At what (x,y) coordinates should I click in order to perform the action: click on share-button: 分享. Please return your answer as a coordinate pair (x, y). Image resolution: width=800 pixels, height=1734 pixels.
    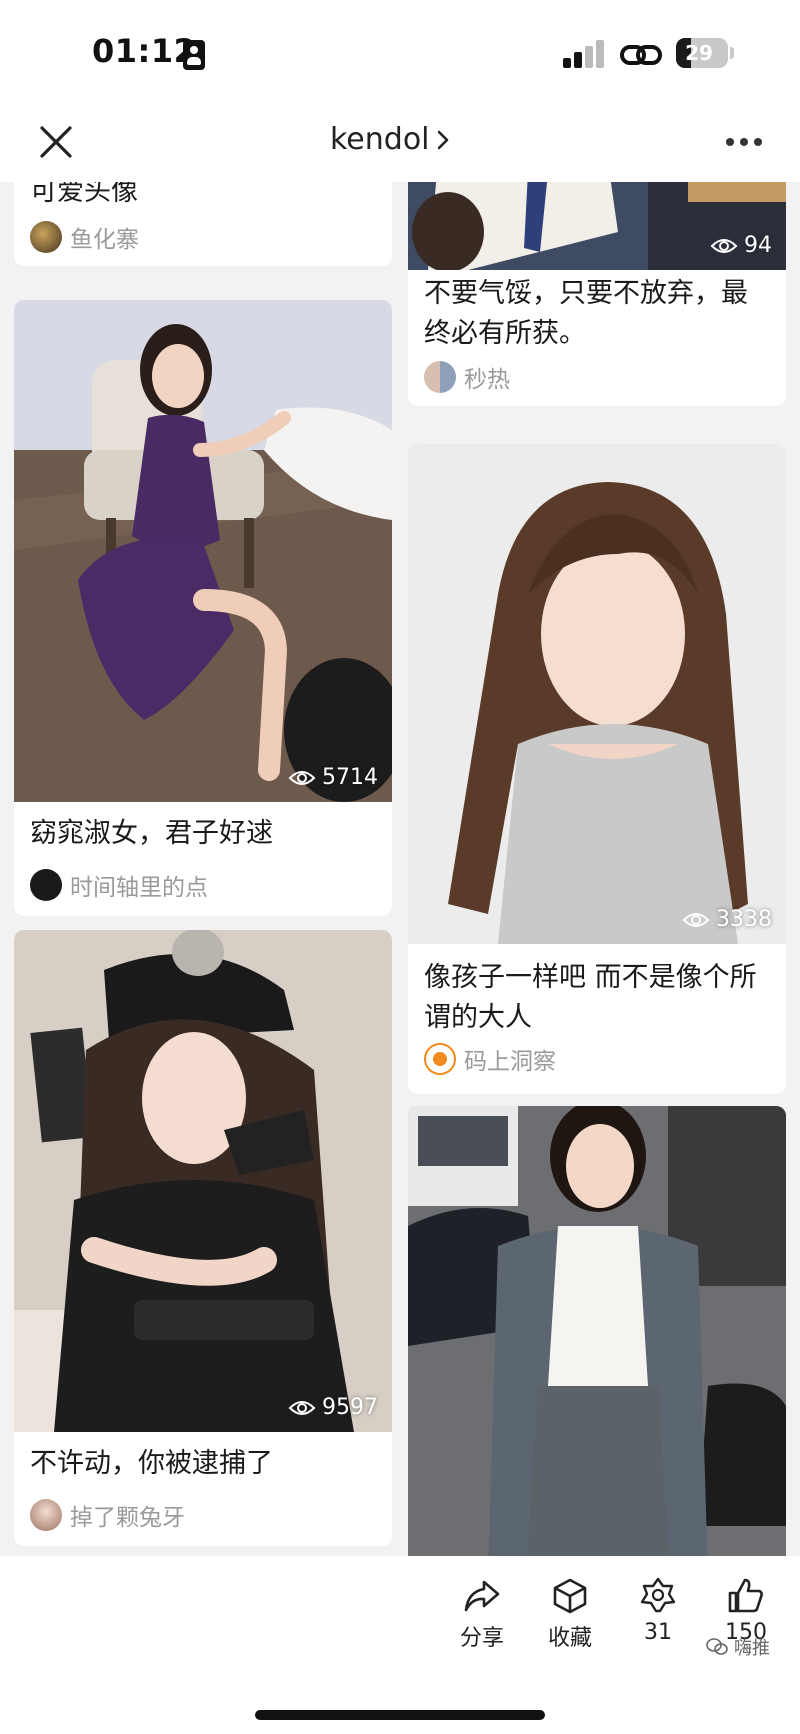
    Looking at the image, I should click on (482, 1614).